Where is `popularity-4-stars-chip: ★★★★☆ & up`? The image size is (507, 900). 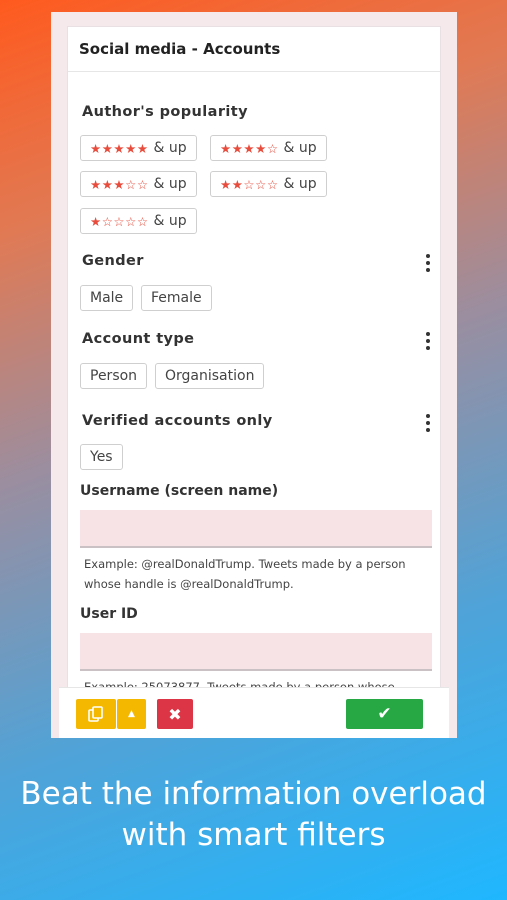
popularity-4-stars-chip: ★★★★☆ & up is located at coordinates (268, 148).